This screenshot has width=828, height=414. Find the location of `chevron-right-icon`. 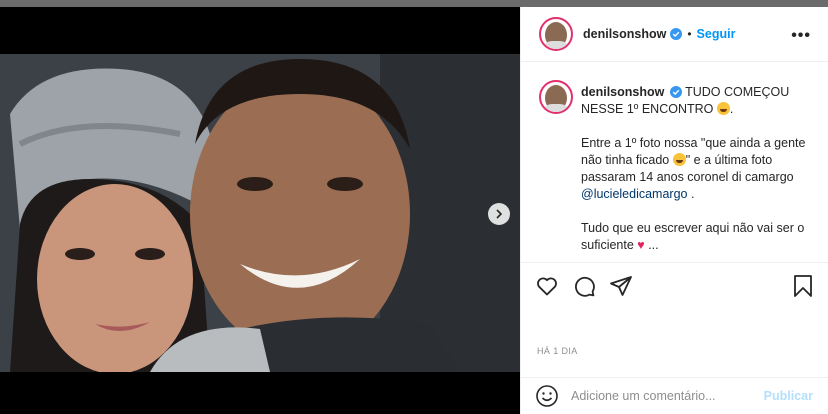

chevron-right-icon is located at coordinates (499, 214).